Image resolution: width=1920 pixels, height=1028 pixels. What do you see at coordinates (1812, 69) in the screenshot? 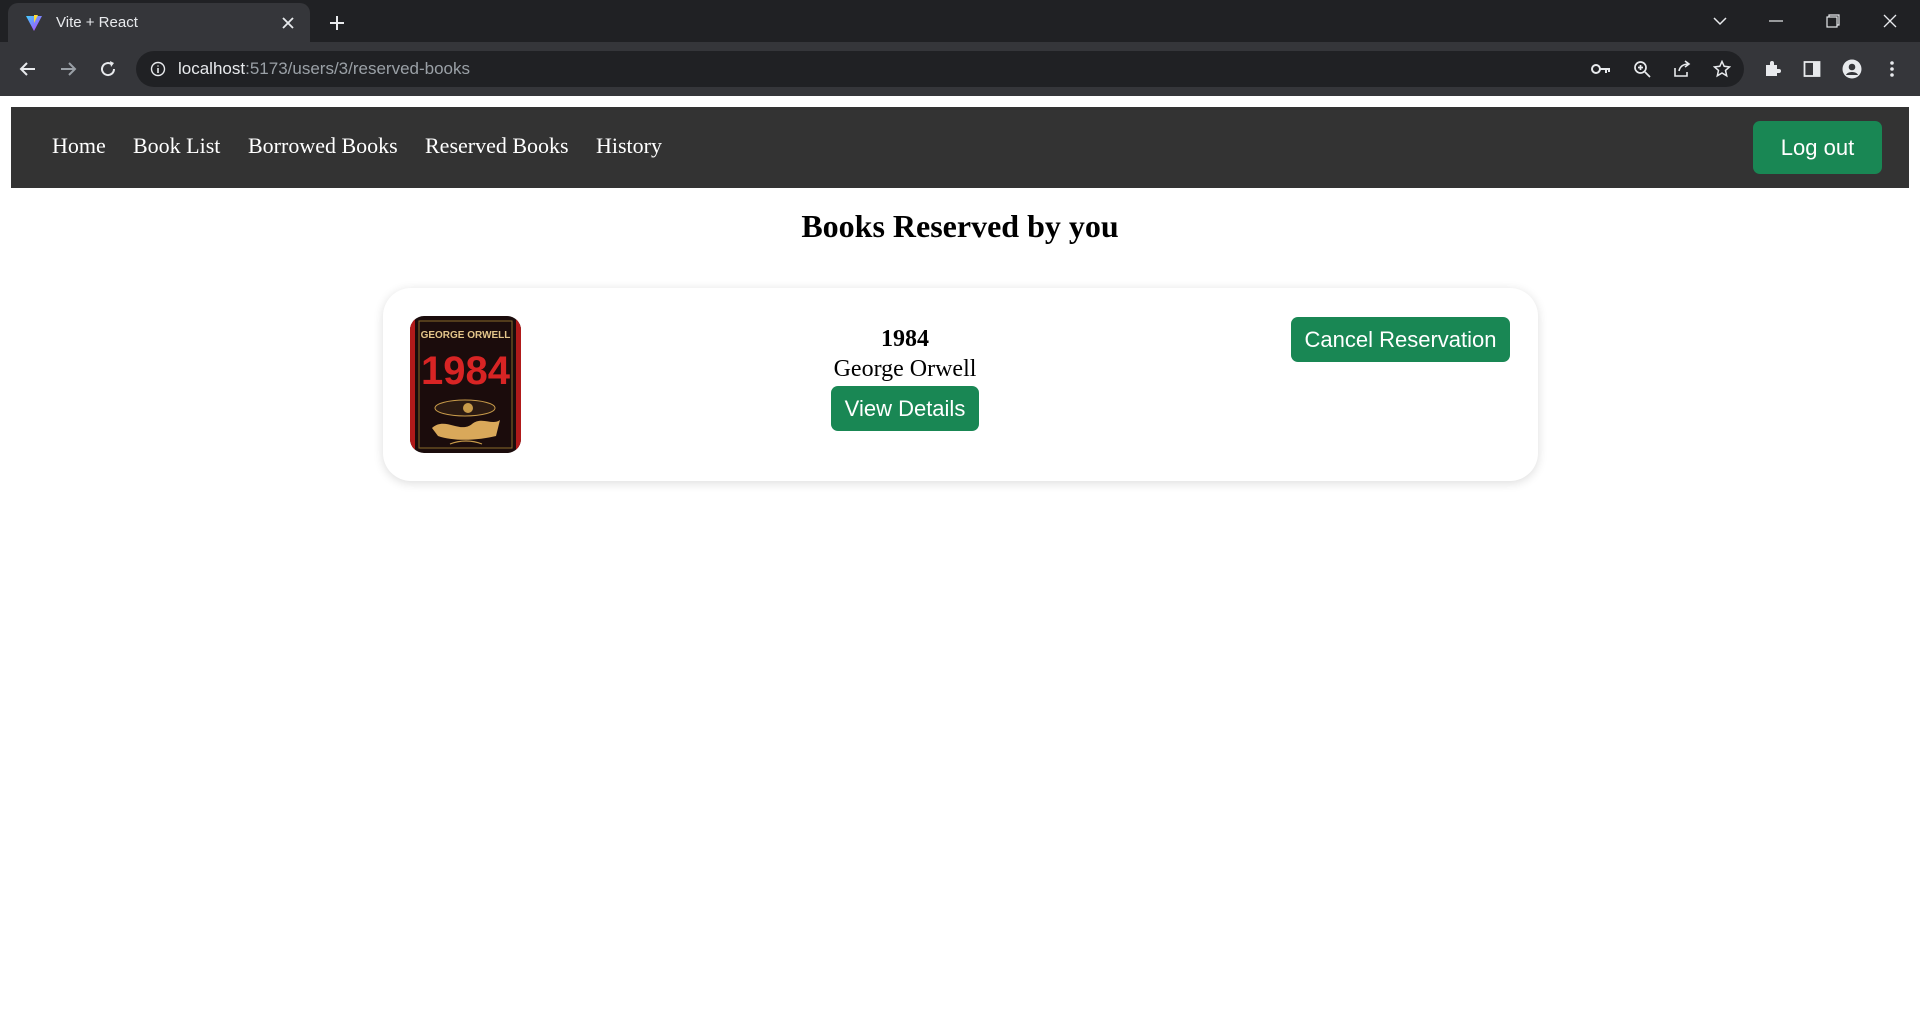
I see `side-panel-icon` at bounding box center [1812, 69].